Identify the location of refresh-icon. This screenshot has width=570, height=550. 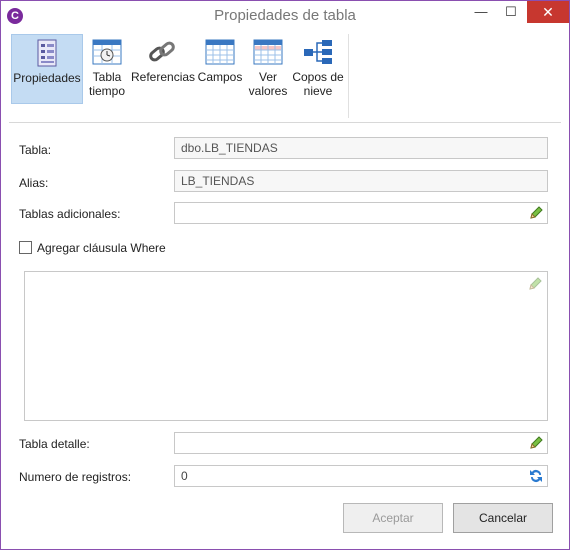
(536, 476).